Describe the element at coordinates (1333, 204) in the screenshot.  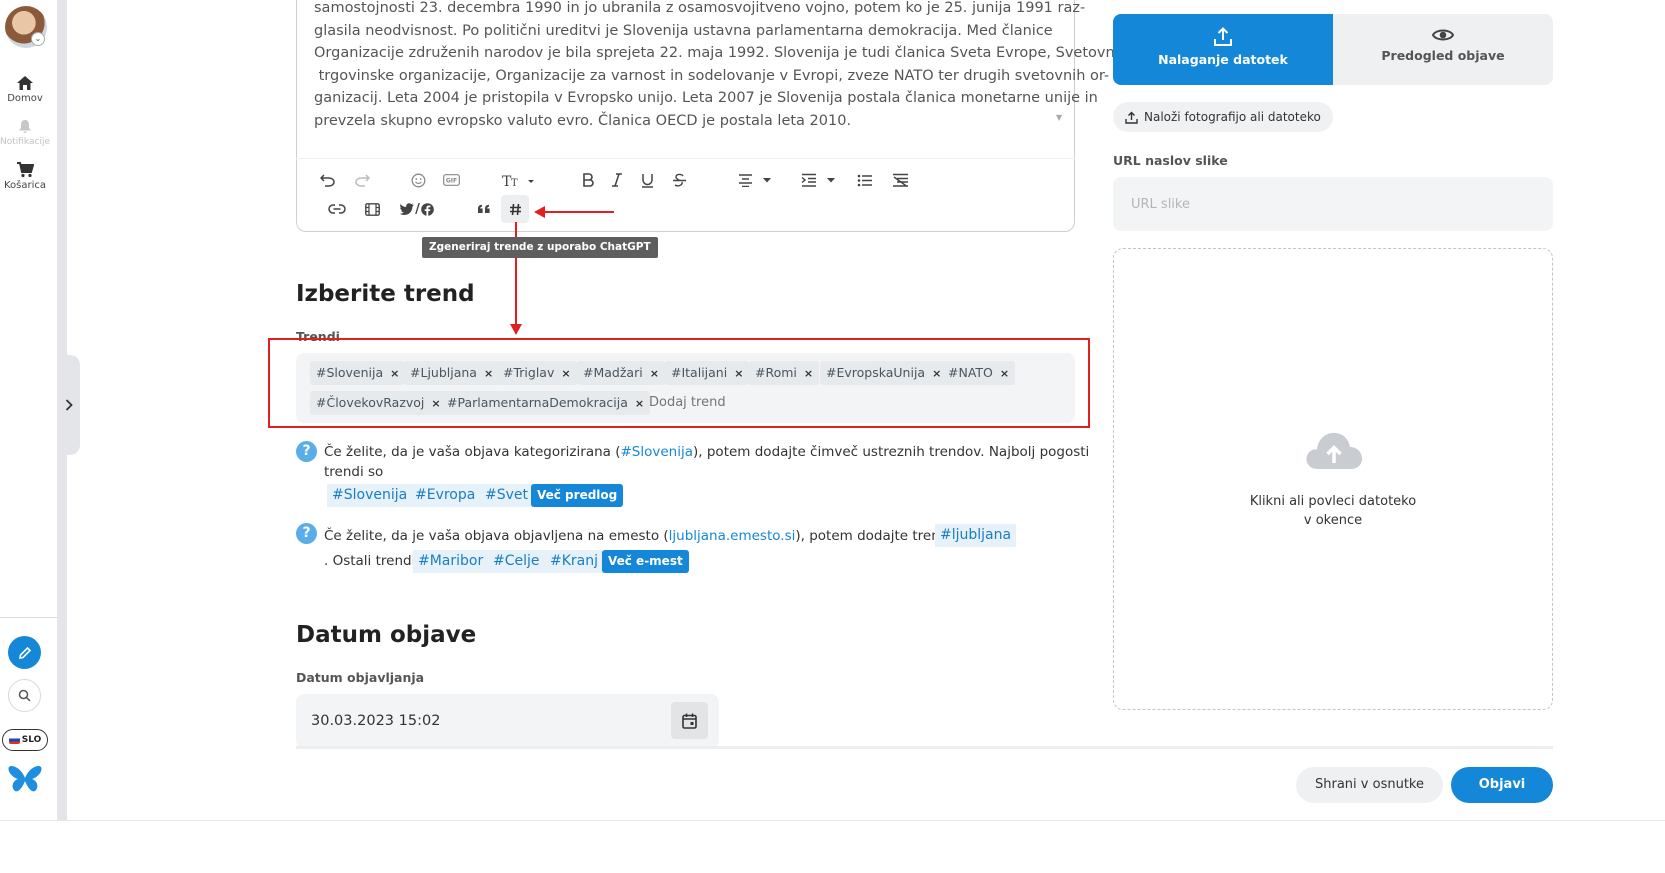
I see `image-url-input` at that location.